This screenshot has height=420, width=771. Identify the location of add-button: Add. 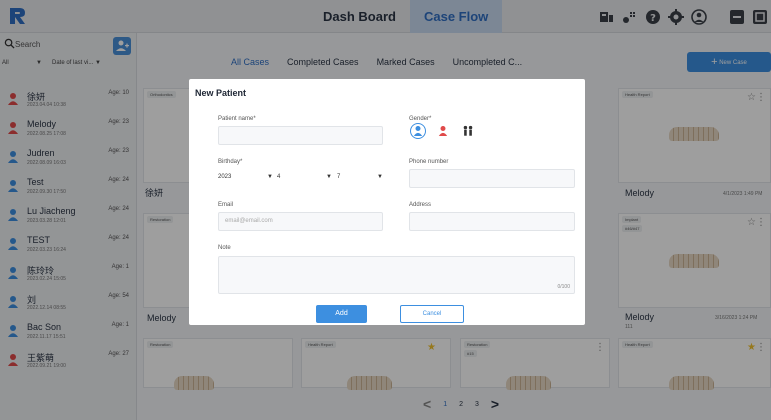
(341, 314).